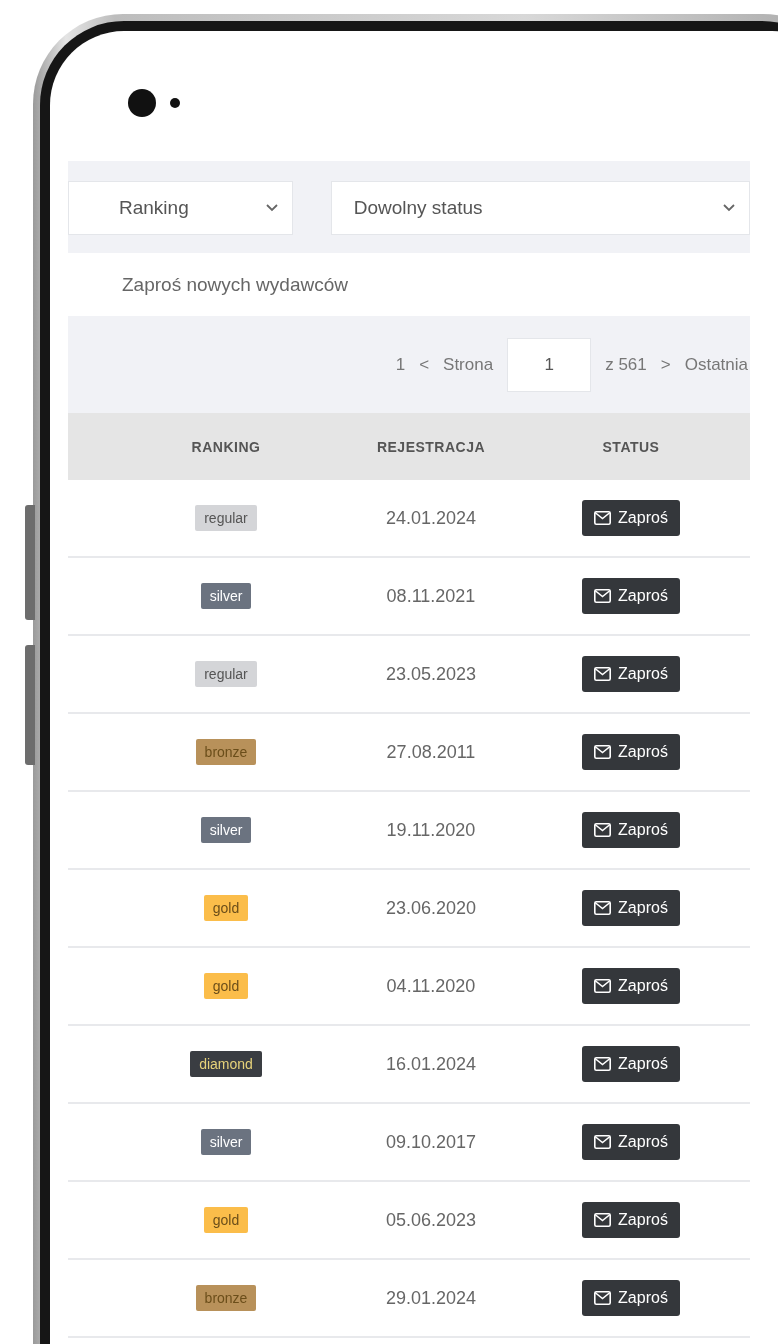  I want to click on page-label: Strona, so click(468, 364).